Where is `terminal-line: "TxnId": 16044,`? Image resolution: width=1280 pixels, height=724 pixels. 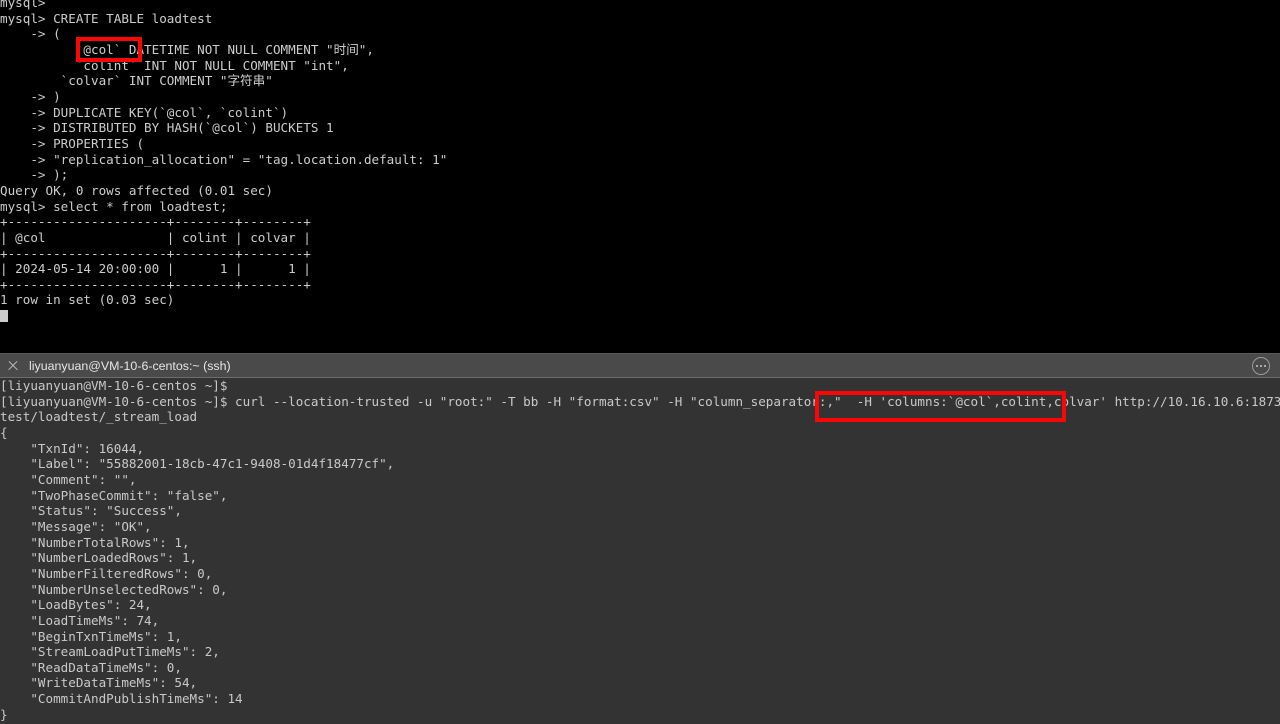
terminal-line: "TxnId": 16044, is located at coordinates (72, 448).